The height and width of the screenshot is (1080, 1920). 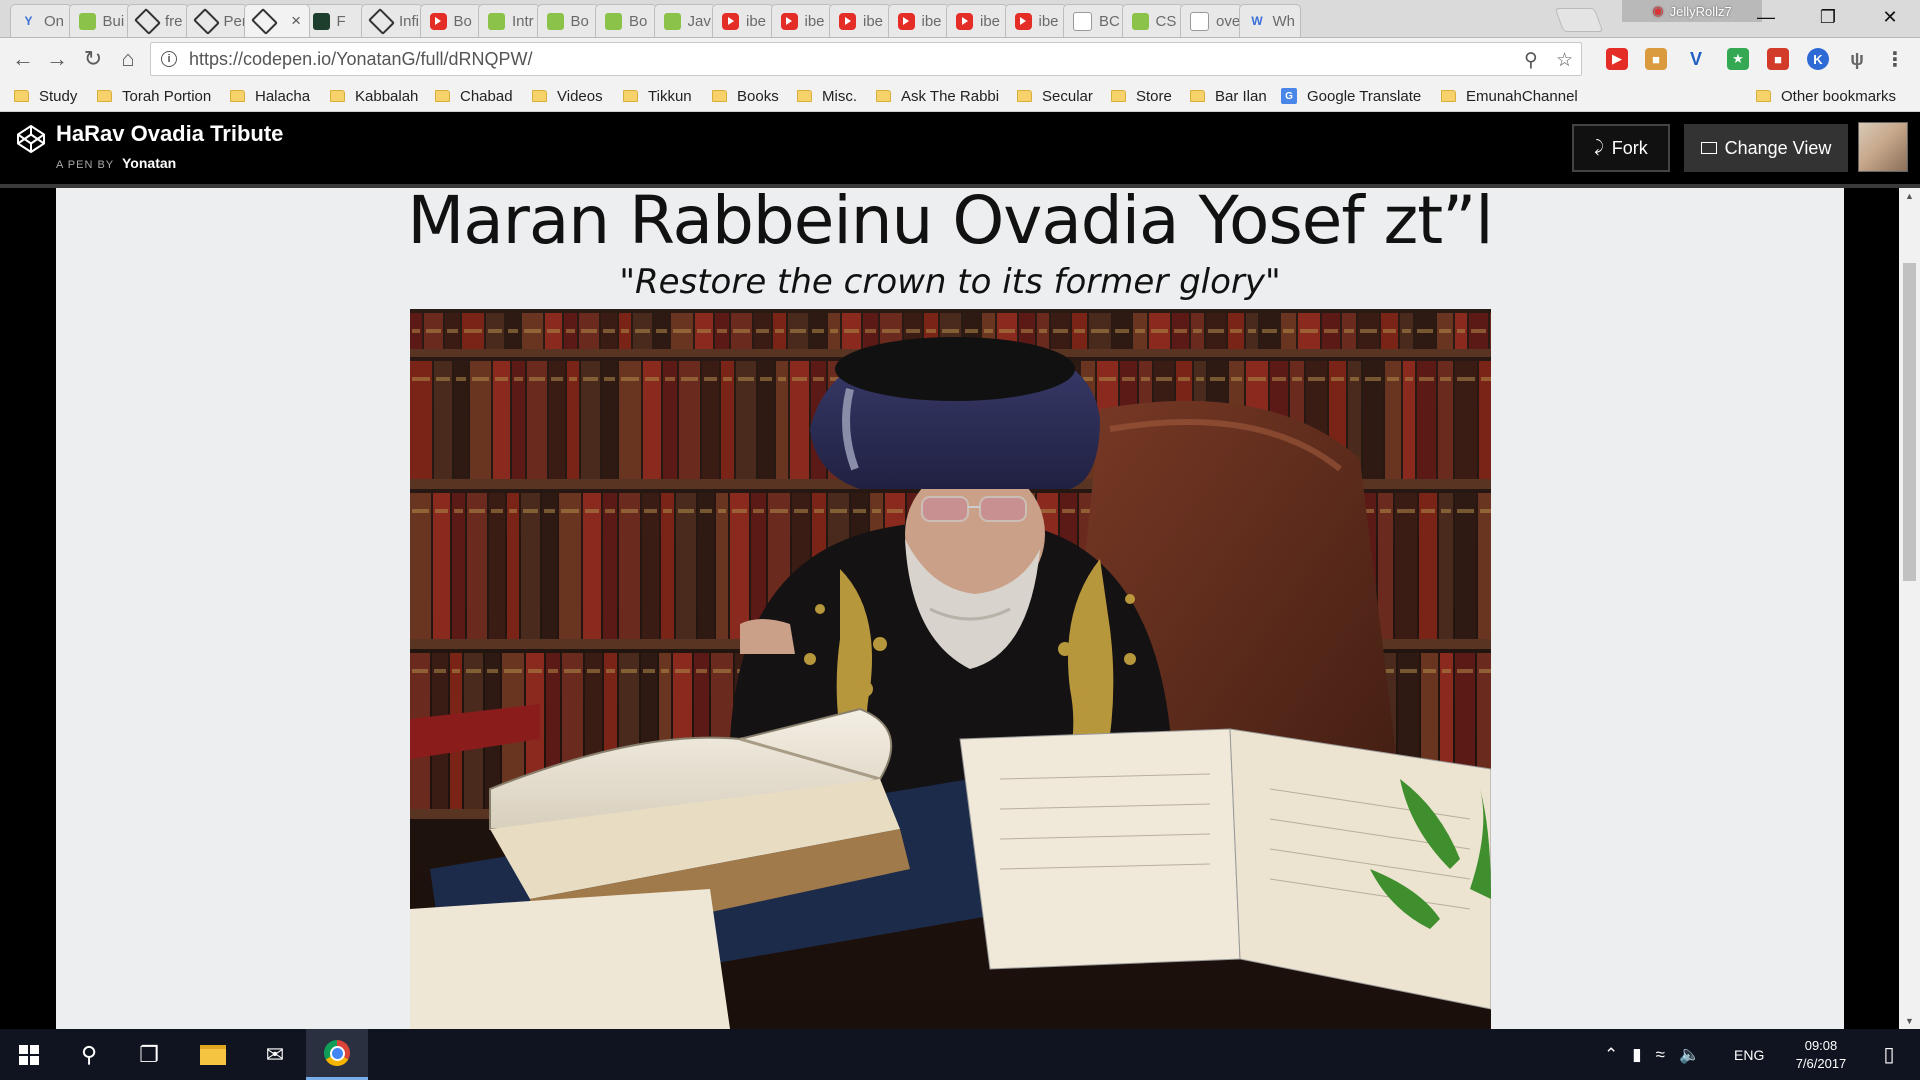 What do you see at coordinates (1656, 59) in the screenshot?
I see `extension-icon-orange: ■` at bounding box center [1656, 59].